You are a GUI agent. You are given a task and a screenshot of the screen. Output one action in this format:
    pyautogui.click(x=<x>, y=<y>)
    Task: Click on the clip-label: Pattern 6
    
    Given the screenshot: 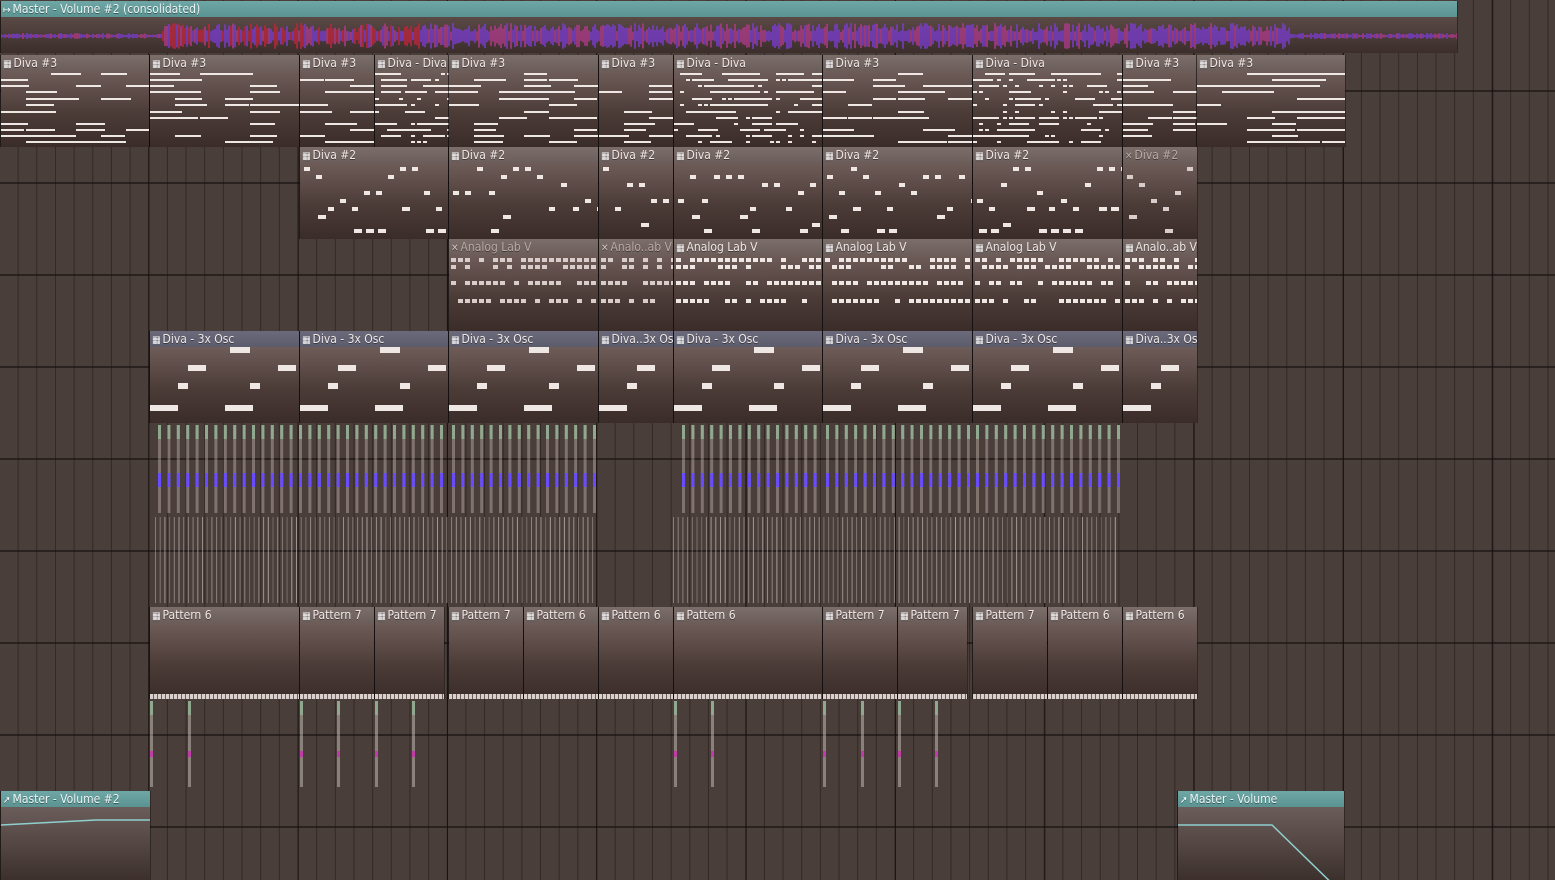 What is the action you would take?
    pyautogui.click(x=1160, y=615)
    